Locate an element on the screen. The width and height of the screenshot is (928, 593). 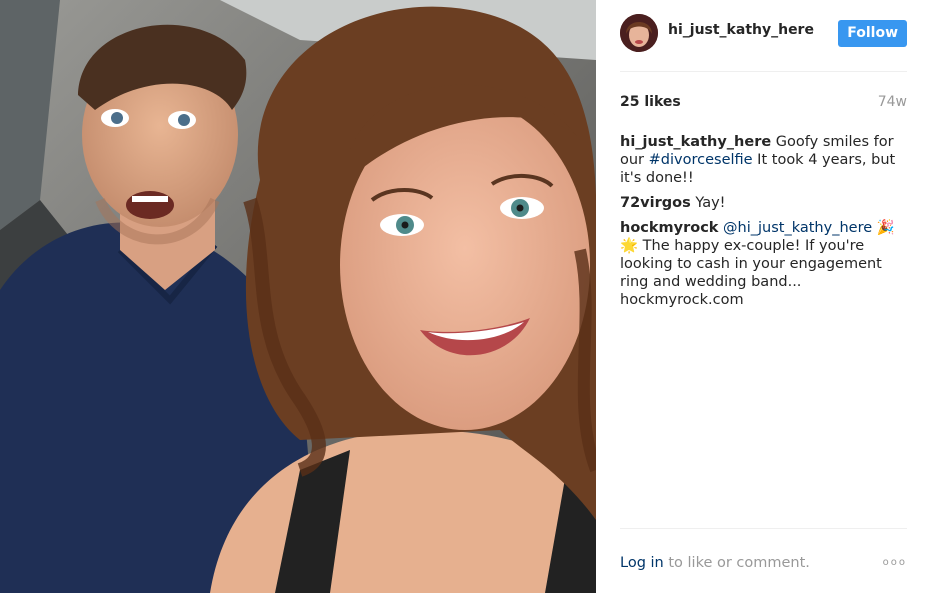
more-options-icon: ooo is located at coordinates (895, 562).